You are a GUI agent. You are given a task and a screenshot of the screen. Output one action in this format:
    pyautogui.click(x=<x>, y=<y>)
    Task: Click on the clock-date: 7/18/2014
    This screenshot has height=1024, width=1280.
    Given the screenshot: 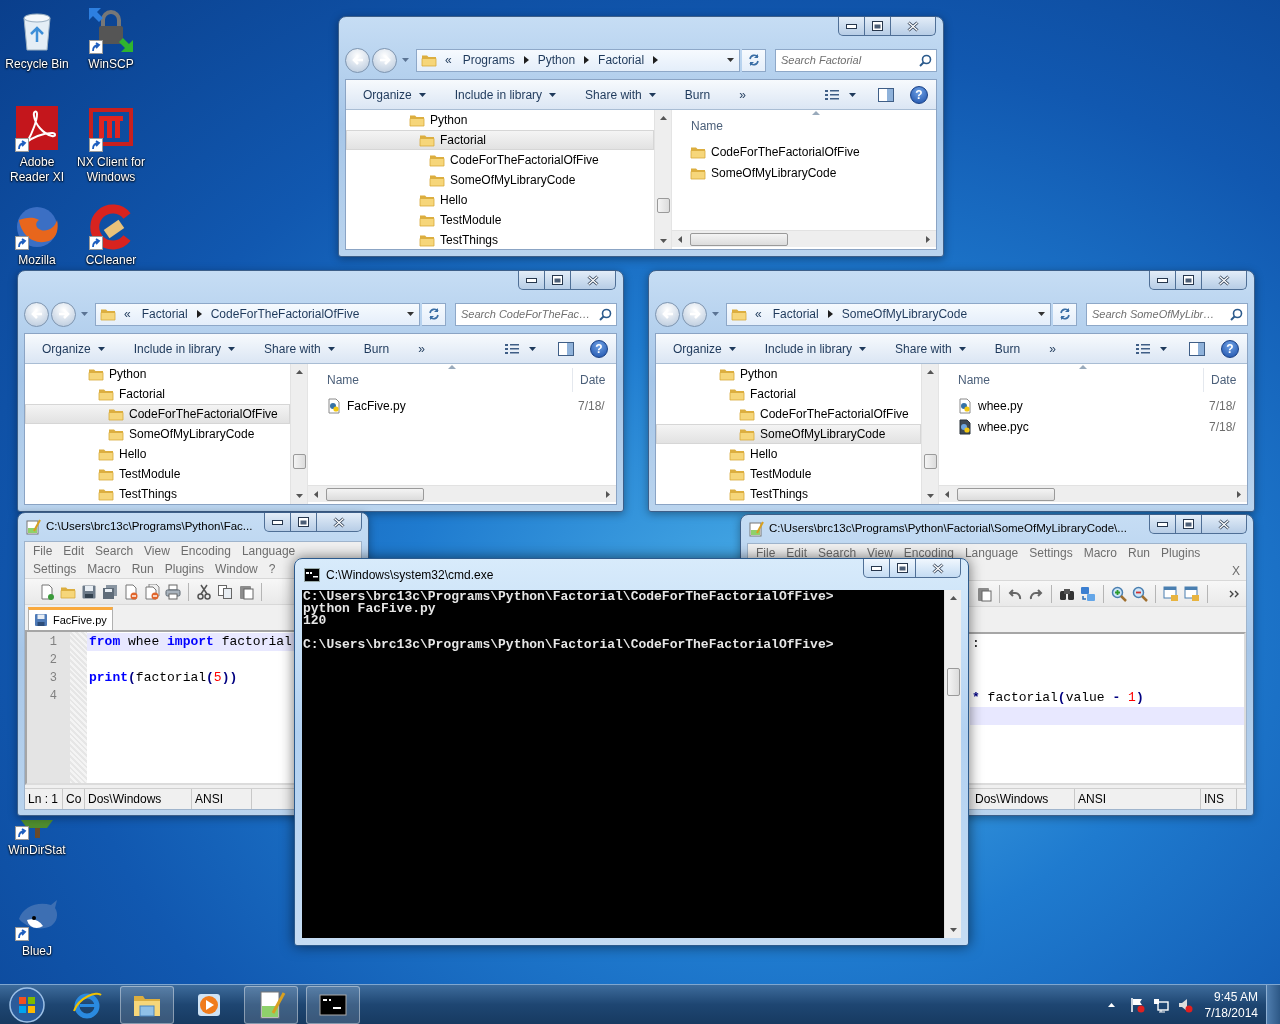 What is the action you would take?
    pyautogui.click(x=1231, y=1012)
    